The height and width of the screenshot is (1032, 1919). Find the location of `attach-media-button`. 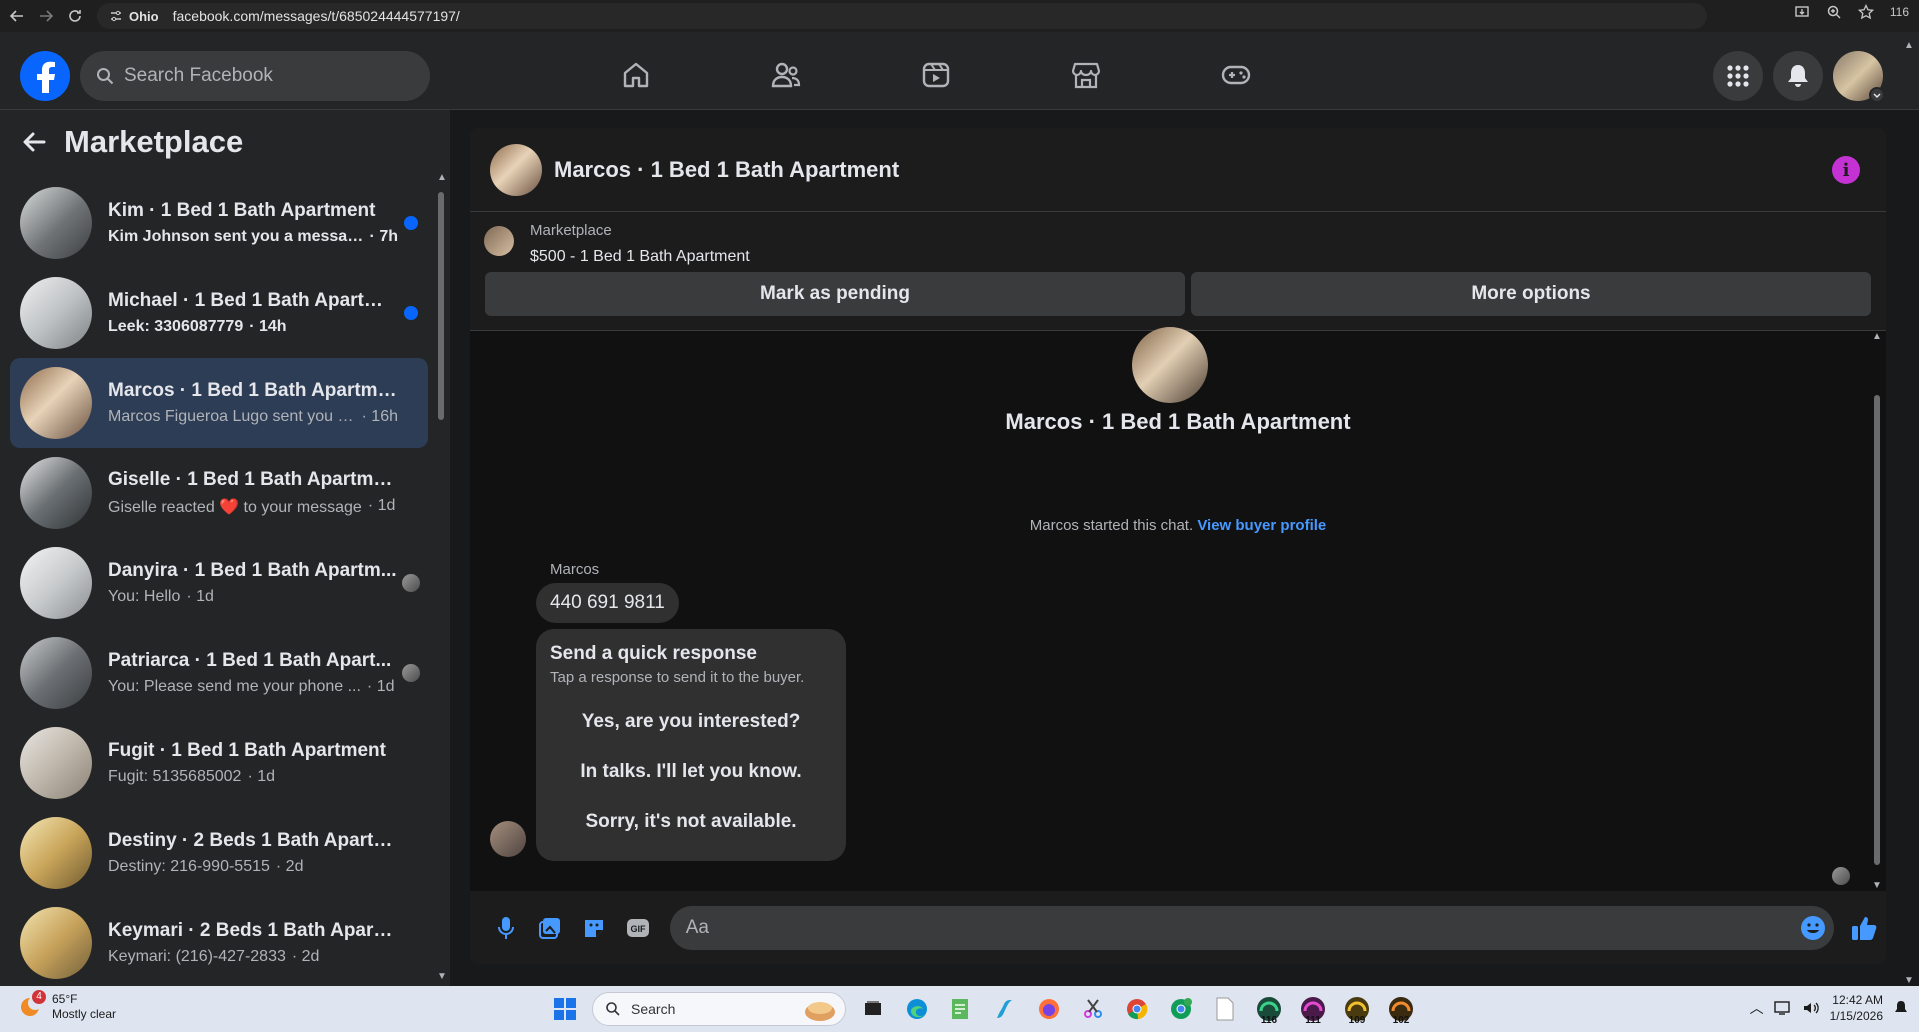

attach-media-button is located at coordinates (550, 928).